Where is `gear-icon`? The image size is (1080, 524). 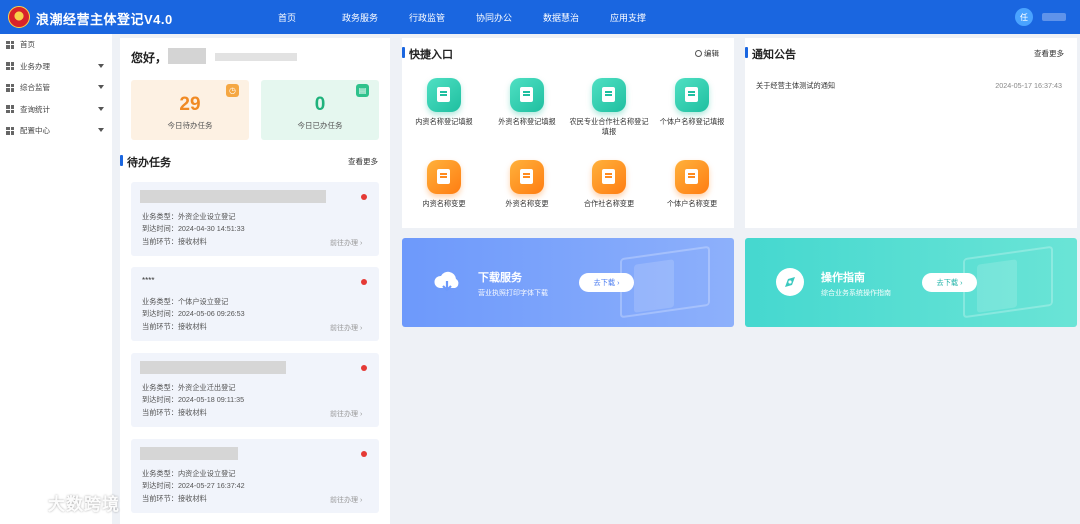
gear-icon is located at coordinates (698, 53).